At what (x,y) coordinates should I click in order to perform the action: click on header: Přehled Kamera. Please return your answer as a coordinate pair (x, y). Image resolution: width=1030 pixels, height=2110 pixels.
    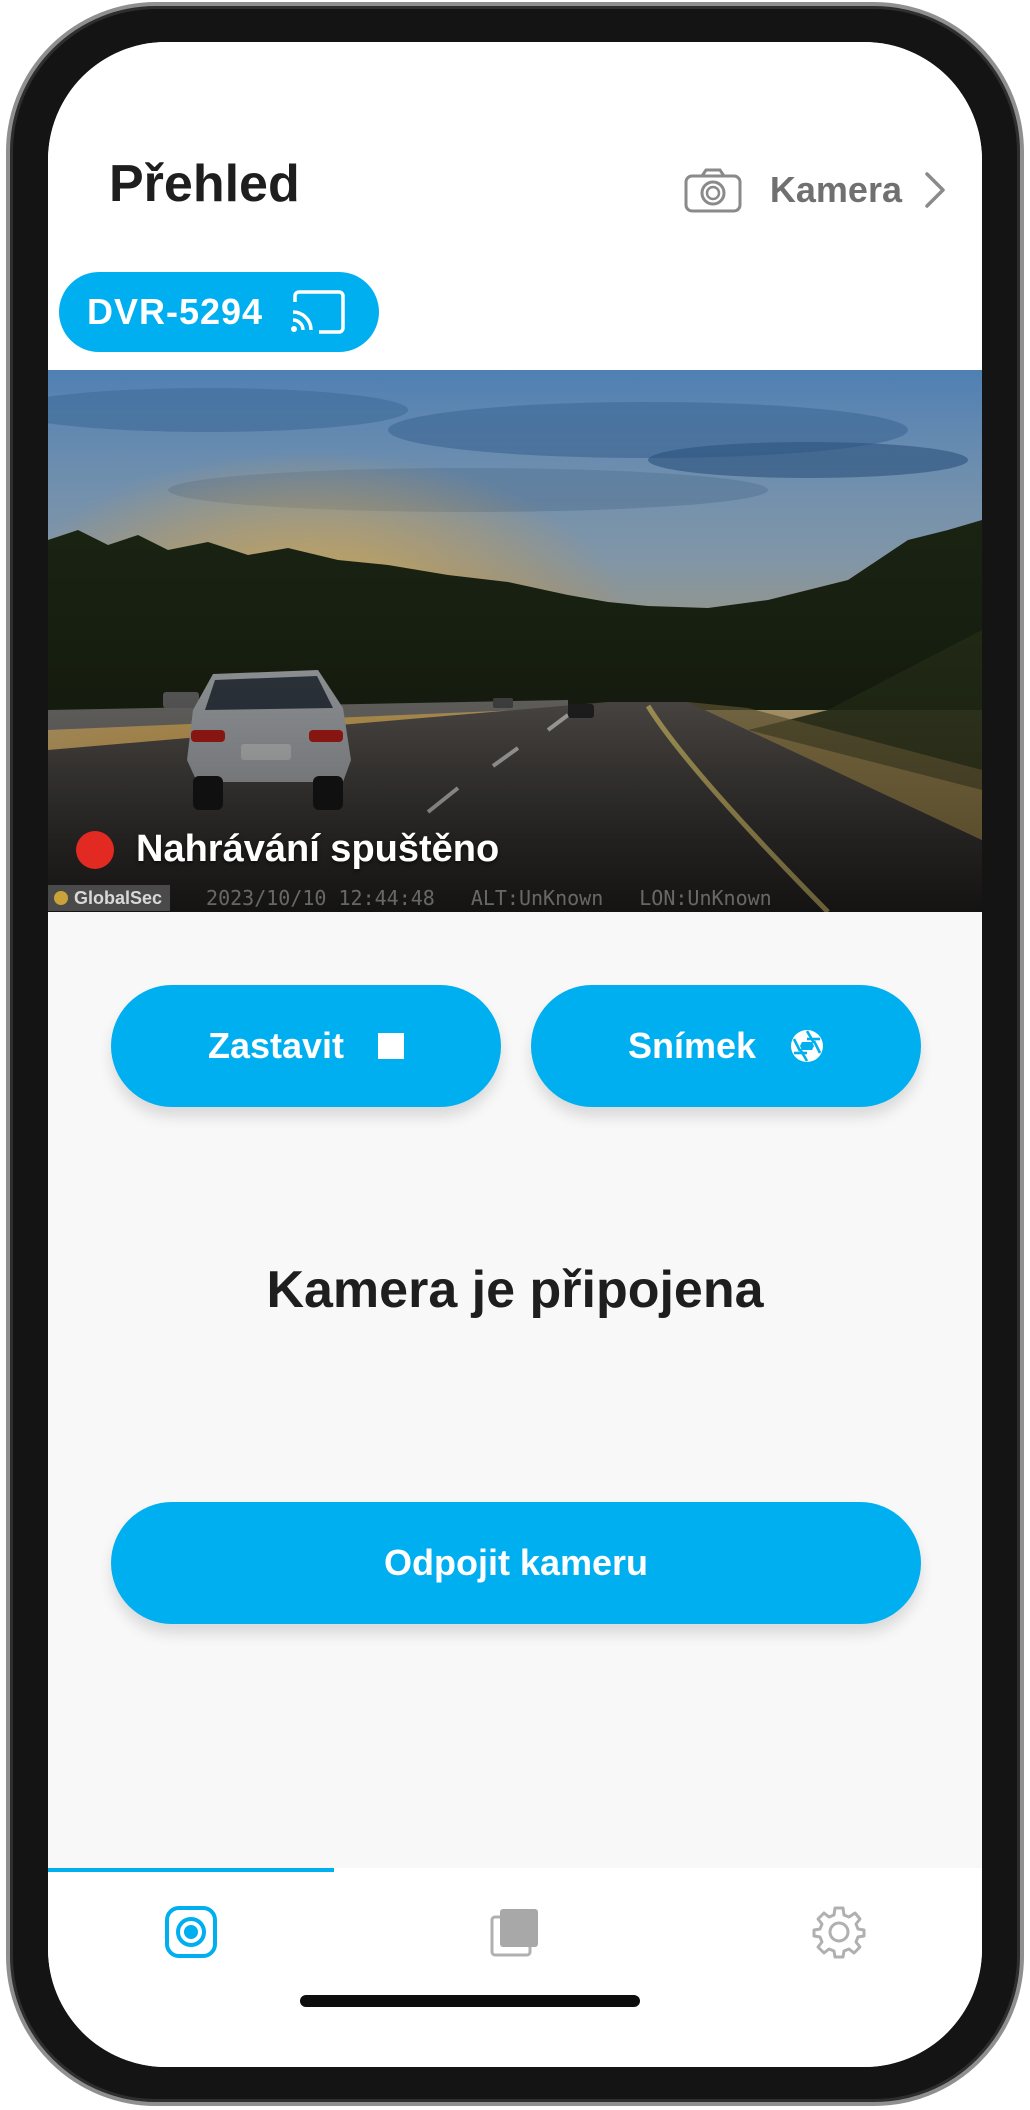
    Looking at the image, I should click on (515, 147).